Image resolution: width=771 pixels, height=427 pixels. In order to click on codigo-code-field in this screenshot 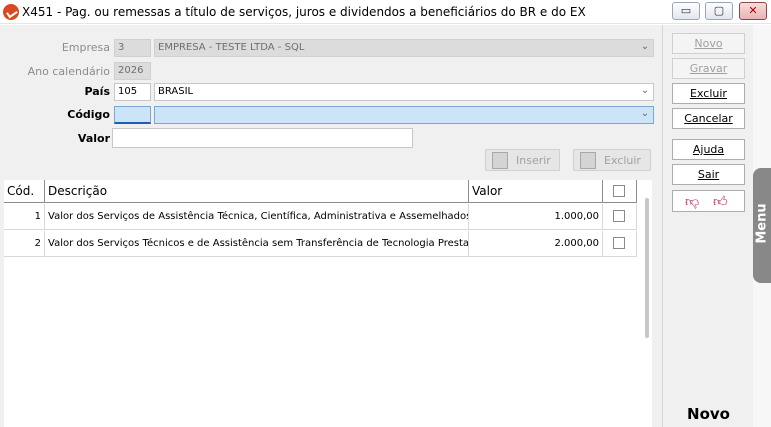, I will do `click(132, 115)`.